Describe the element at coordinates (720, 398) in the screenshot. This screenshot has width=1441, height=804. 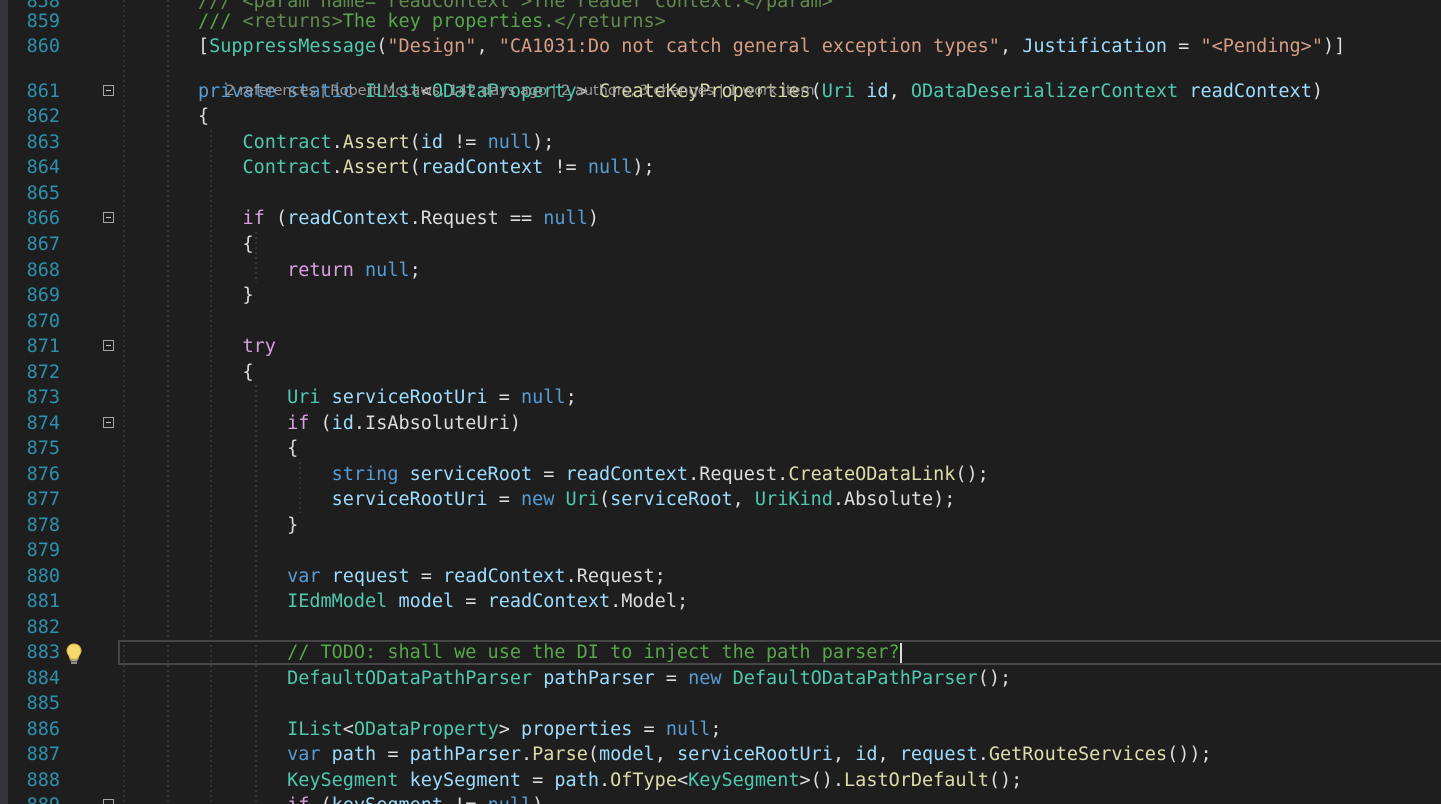
I see `code-line: 873 Uri serviceRootUri = null;` at that location.